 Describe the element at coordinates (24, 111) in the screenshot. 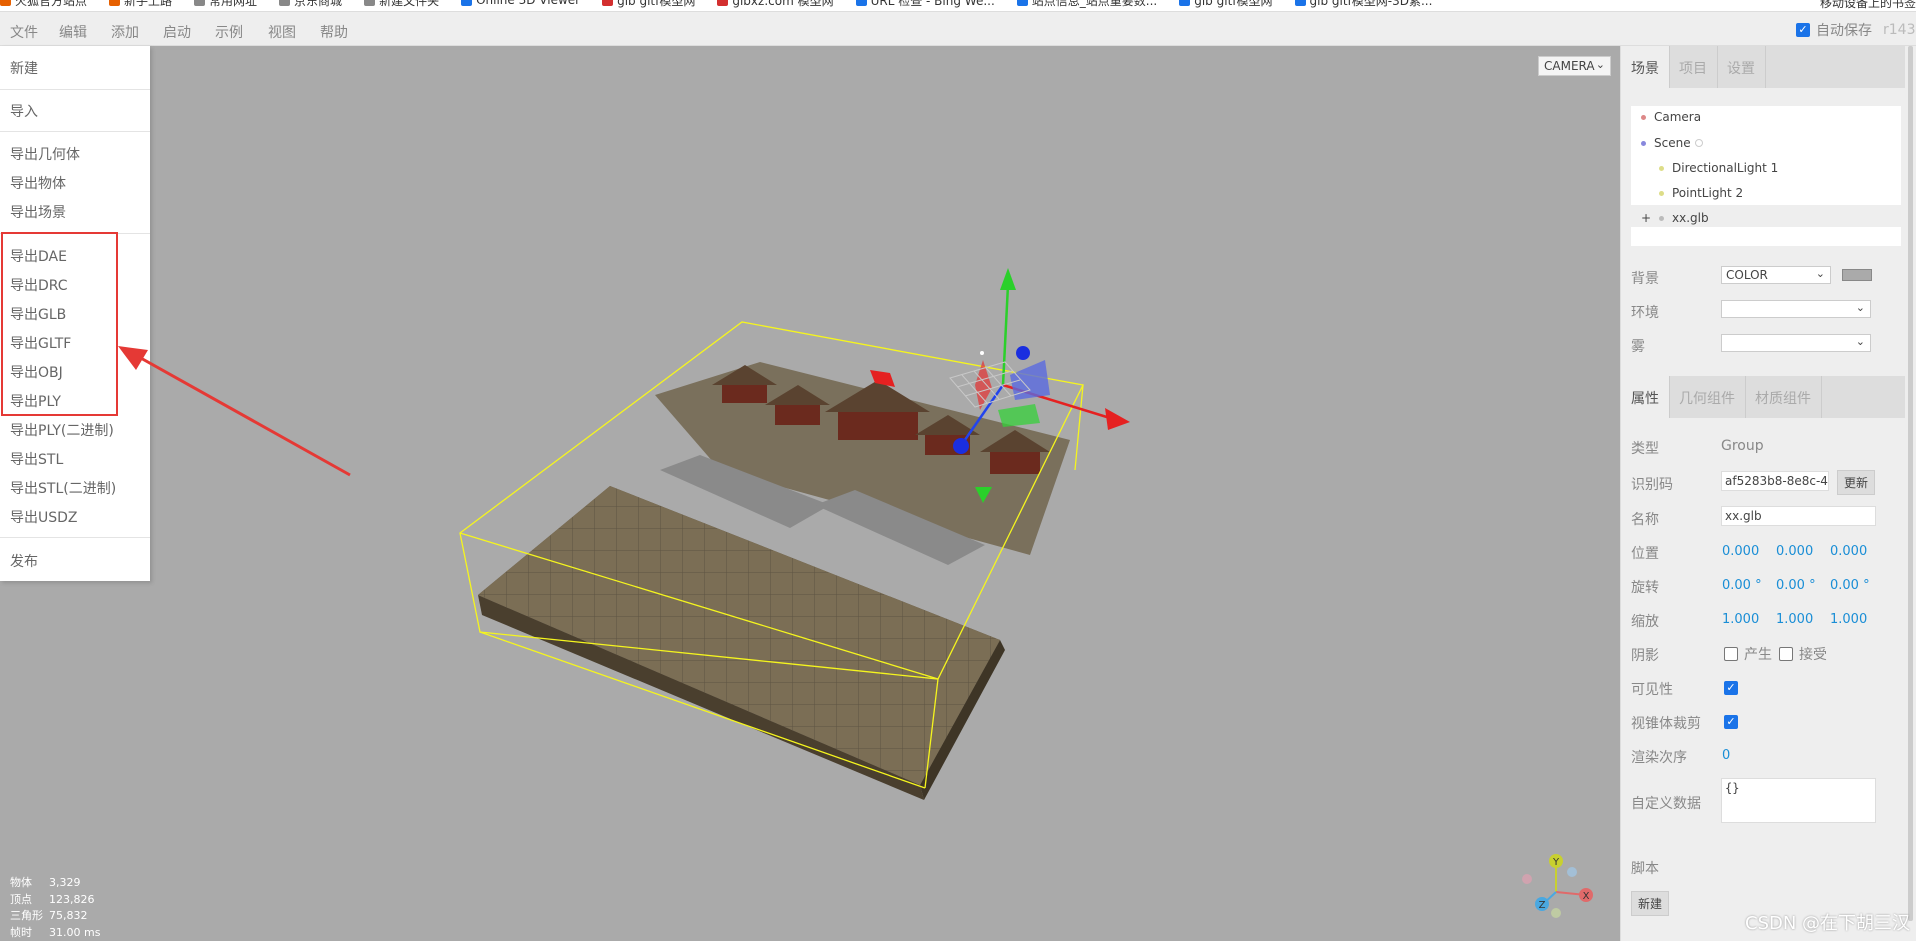

I see `menu-item-import: 导入` at that location.